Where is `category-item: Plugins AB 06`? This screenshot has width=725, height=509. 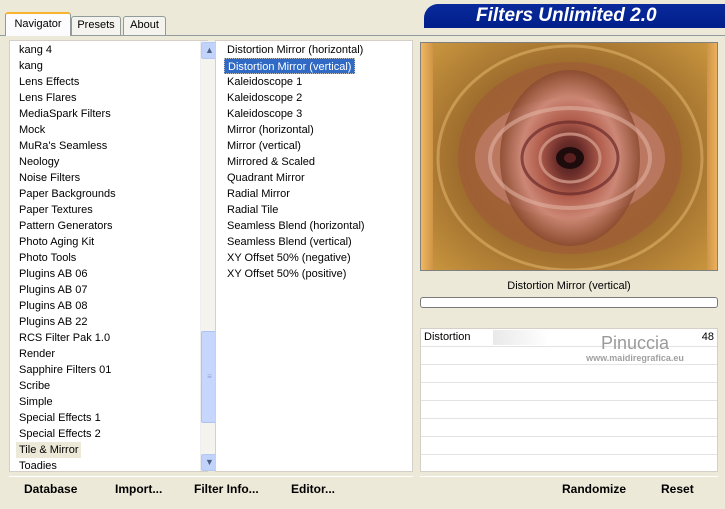 category-item: Plugins AB 06 is located at coordinates (53, 274).